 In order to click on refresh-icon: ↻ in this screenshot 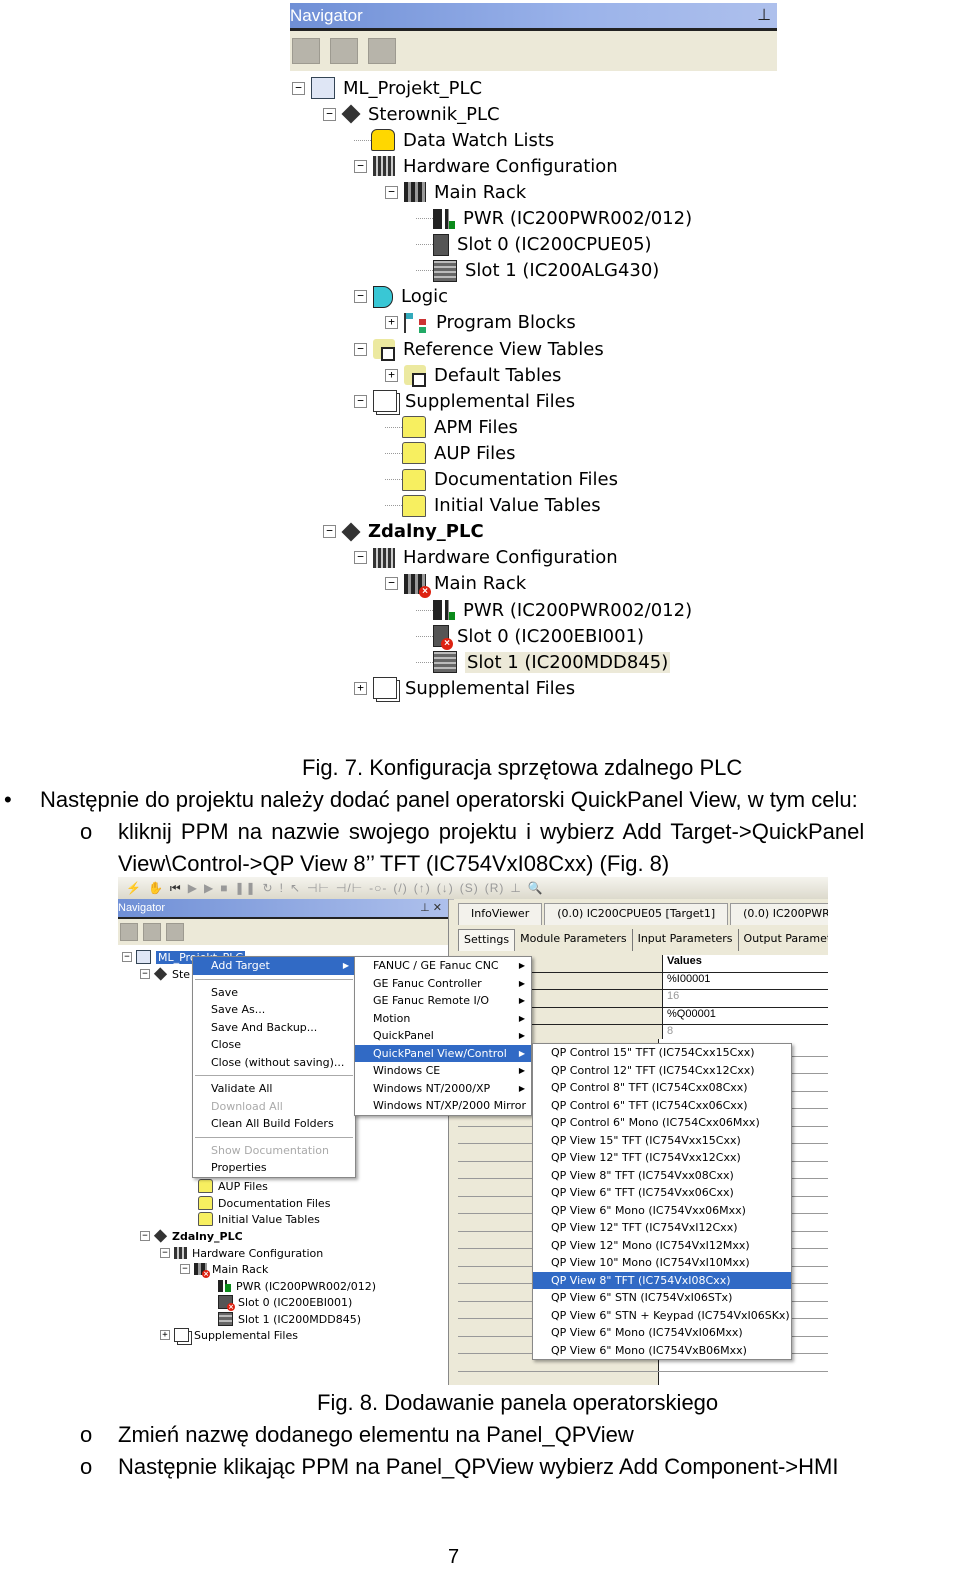, I will do `click(268, 888)`.